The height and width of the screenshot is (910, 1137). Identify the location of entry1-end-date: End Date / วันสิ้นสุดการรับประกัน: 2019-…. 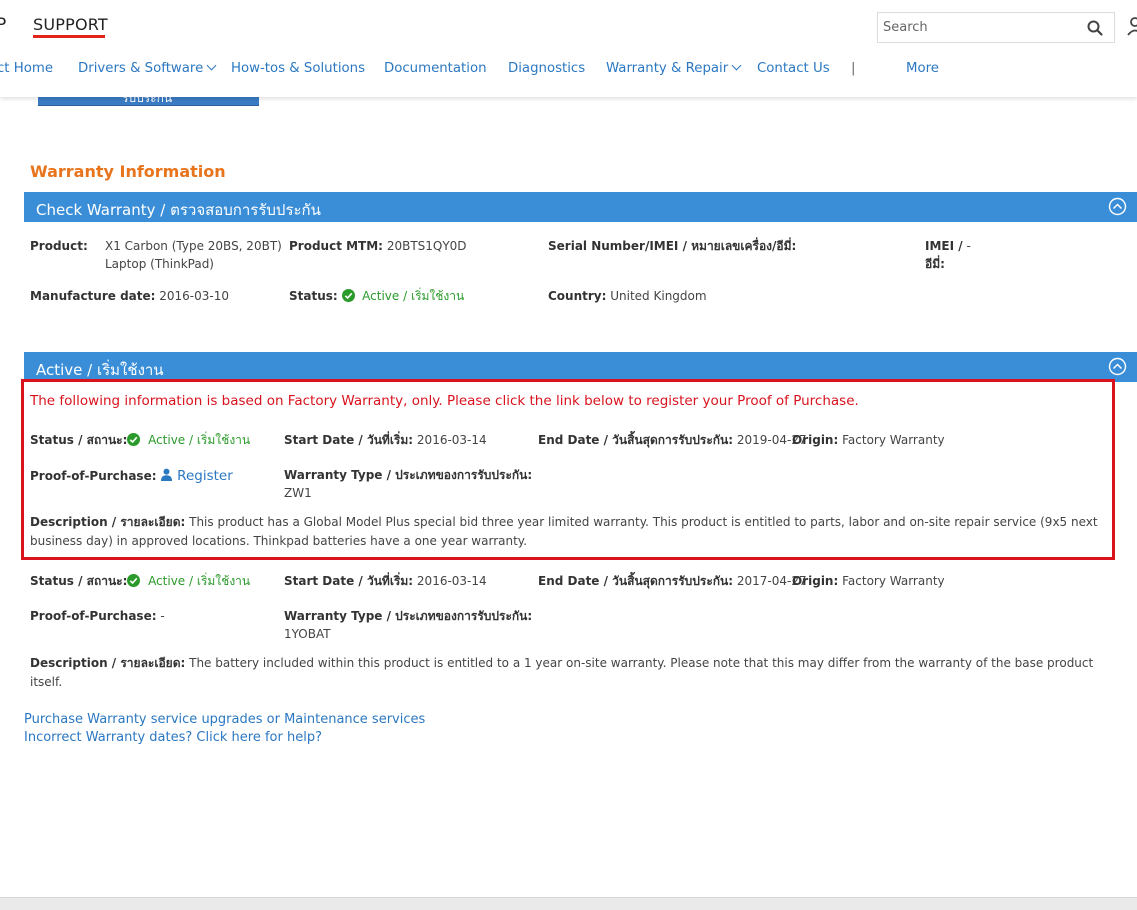
(672, 440).